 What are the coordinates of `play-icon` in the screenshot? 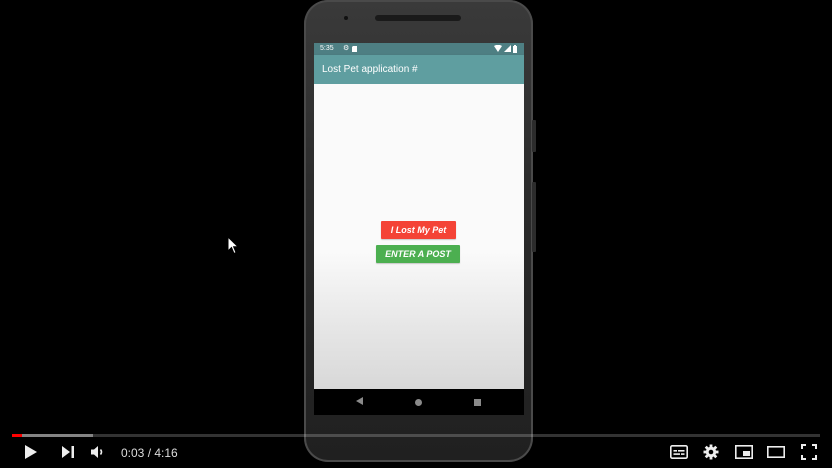 It's located at (31, 454).